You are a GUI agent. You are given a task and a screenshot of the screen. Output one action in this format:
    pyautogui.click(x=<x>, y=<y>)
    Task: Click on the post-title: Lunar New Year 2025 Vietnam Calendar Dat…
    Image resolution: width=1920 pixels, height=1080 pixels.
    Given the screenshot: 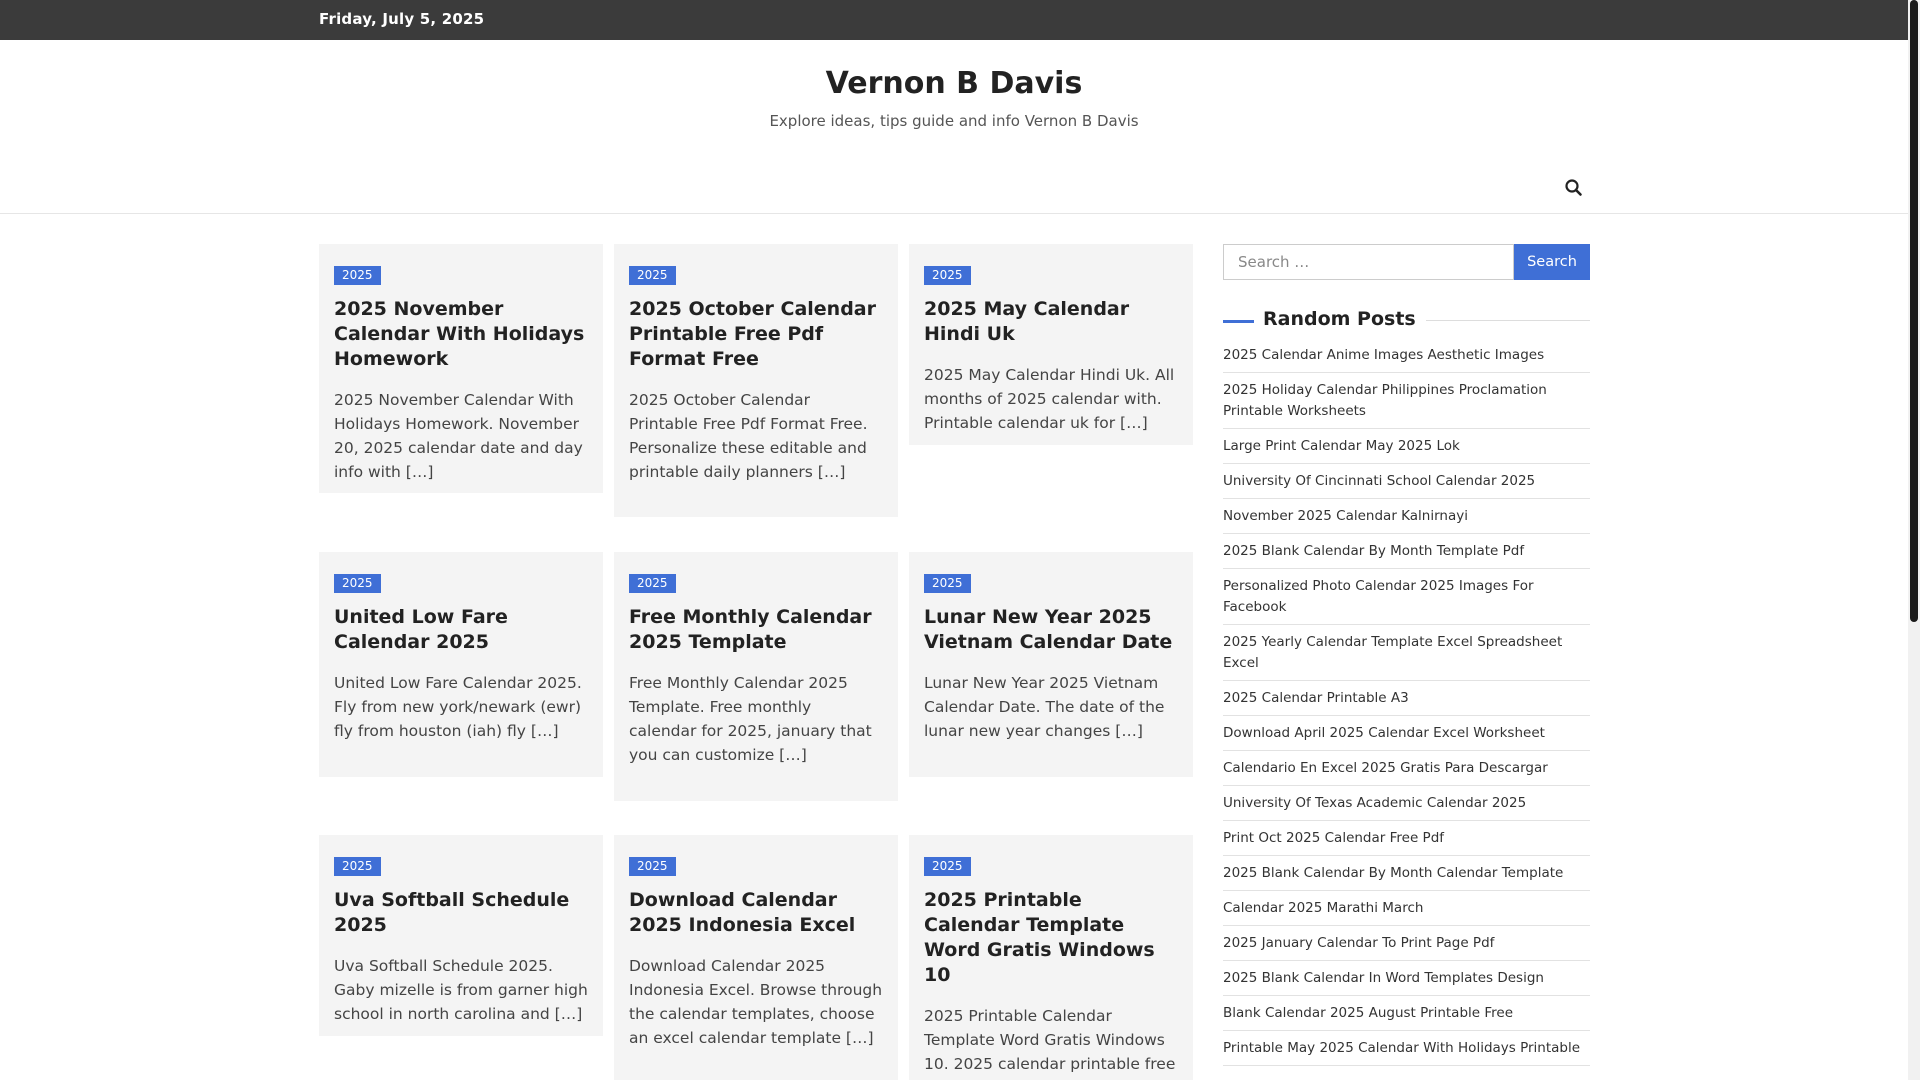 What is the action you would take?
    pyautogui.click(x=1051, y=630)
    